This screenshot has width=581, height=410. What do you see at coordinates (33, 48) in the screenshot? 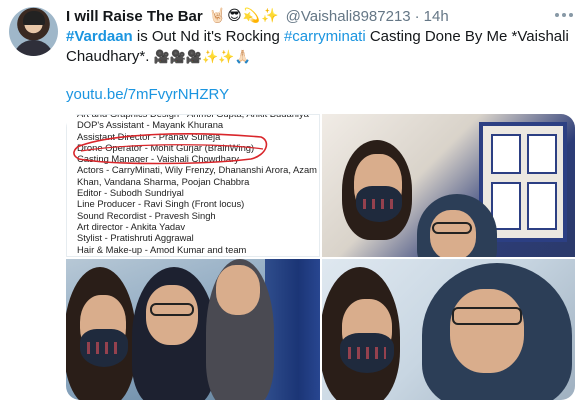
I see `avatar-shirt` at bounding box center [33, 48].